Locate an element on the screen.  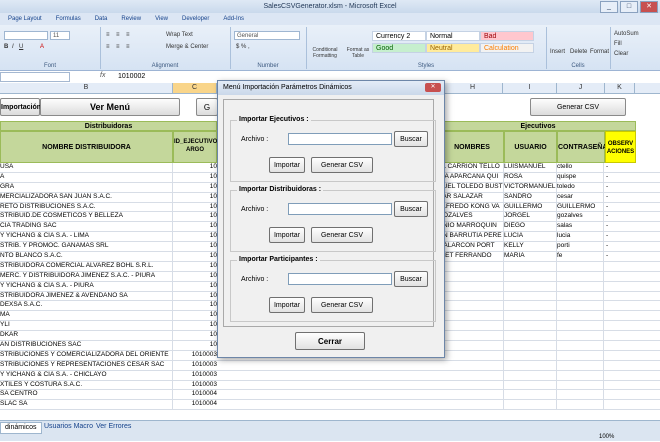
buscar-distribuidoras-button: Buscar is located at coordinates (411, 209).